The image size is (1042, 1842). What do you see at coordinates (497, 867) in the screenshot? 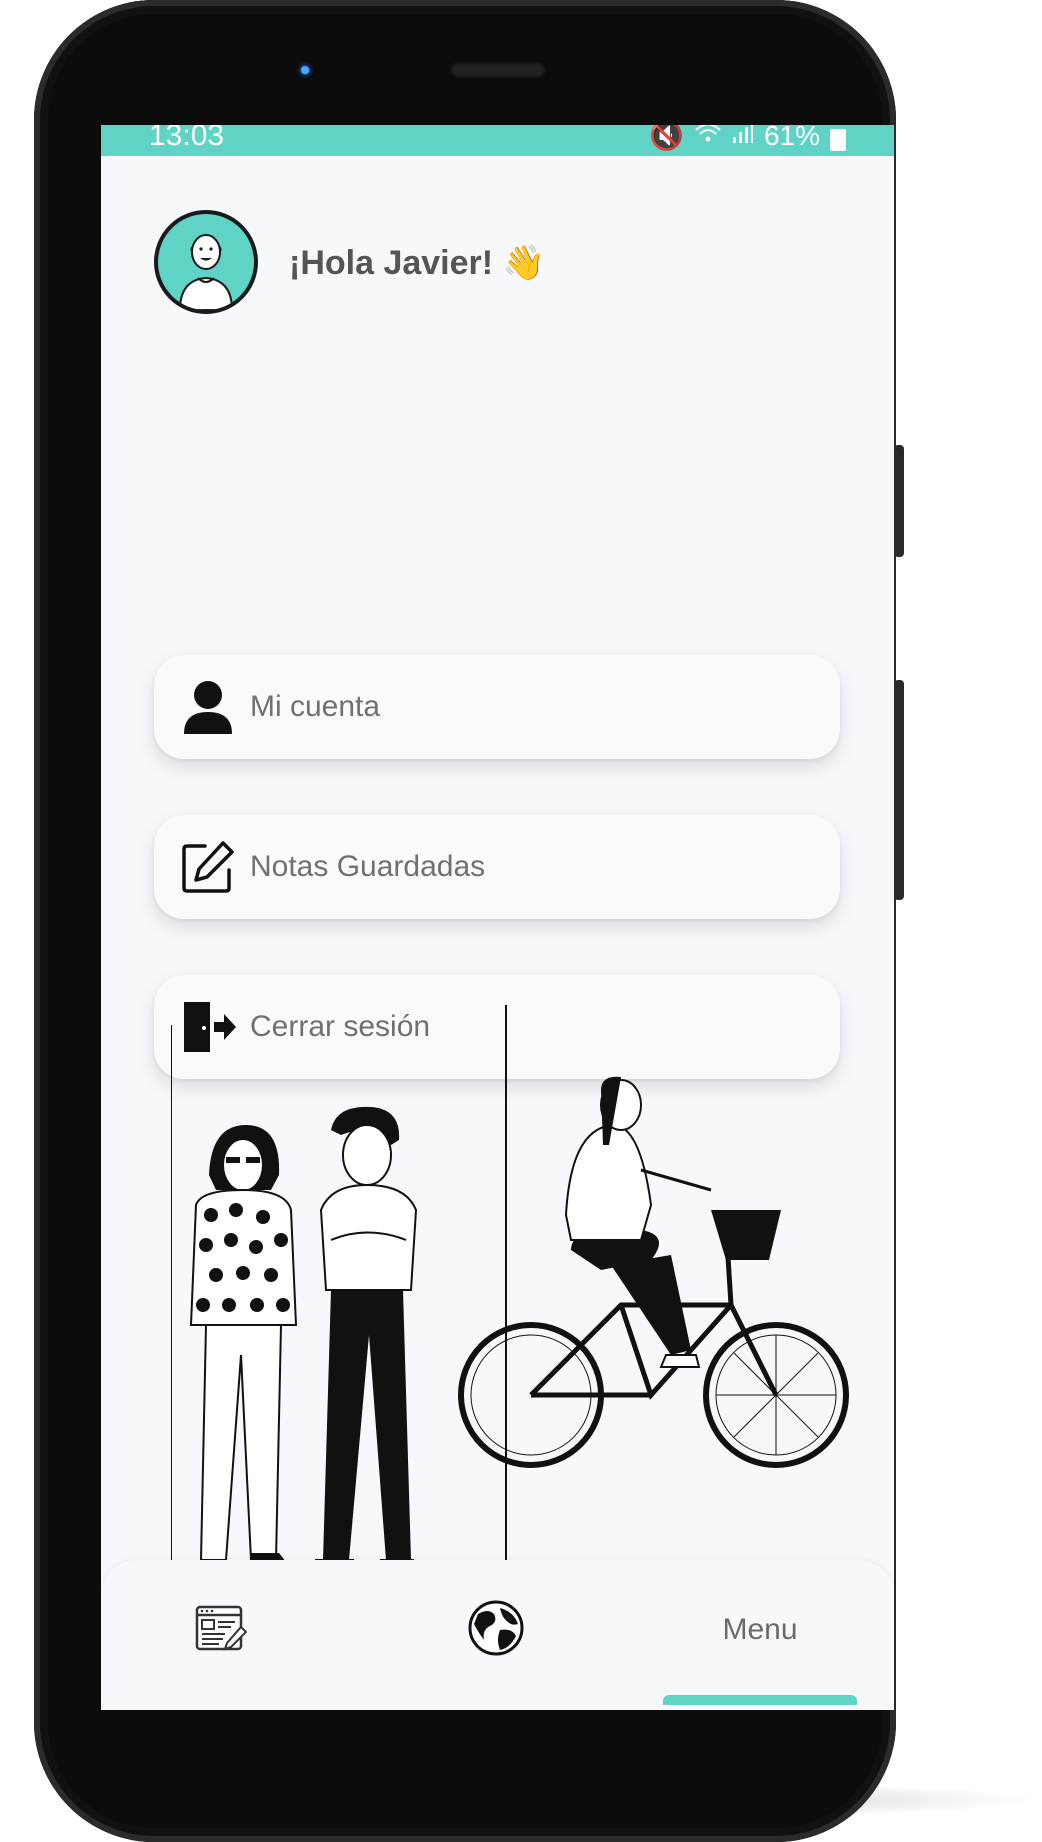
I see `menu-item-notas-guardadas: Notas Guardadas` at bounding box center [497, 867].